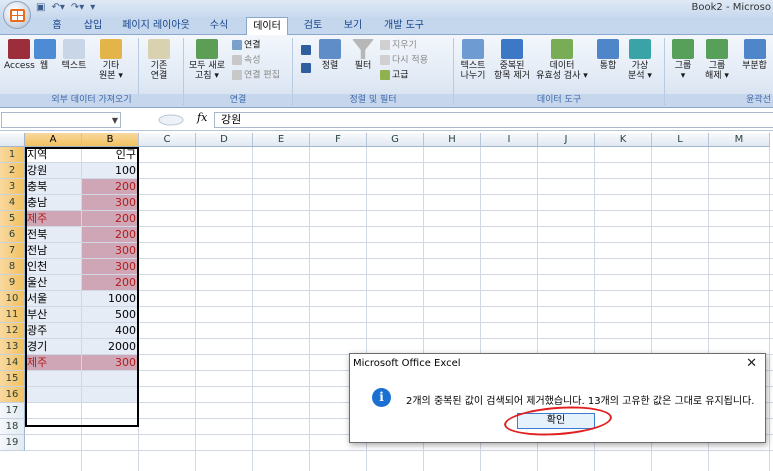  I want to click on reapply-button: 다시 적용, so click(404, 60).